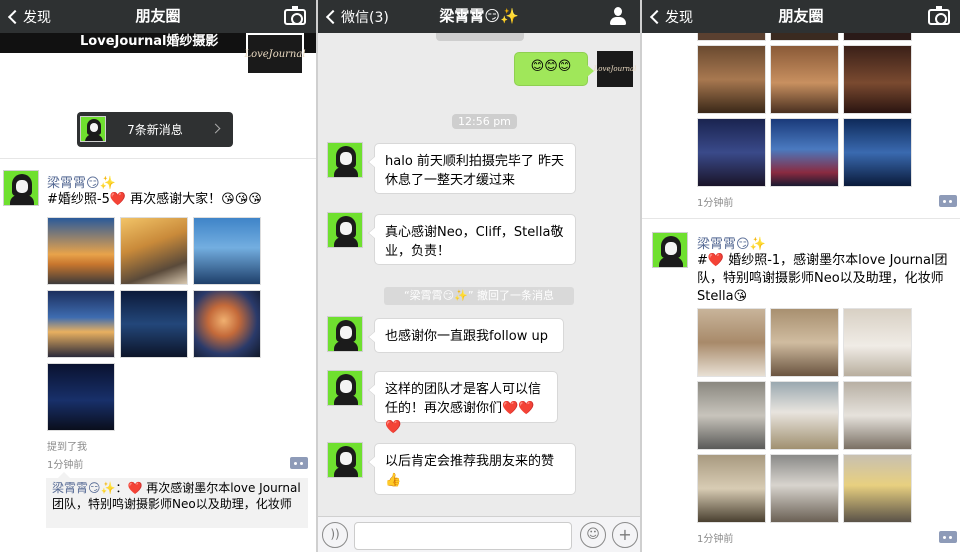 The width and height of the screenshot is (960, 552). Describe the element at coordinates (463, 403) in the screenshot. I see `message-bubble: 这样的团队才是客人可以信任的！再次感谢你们❤️❤️❤️` at that location.